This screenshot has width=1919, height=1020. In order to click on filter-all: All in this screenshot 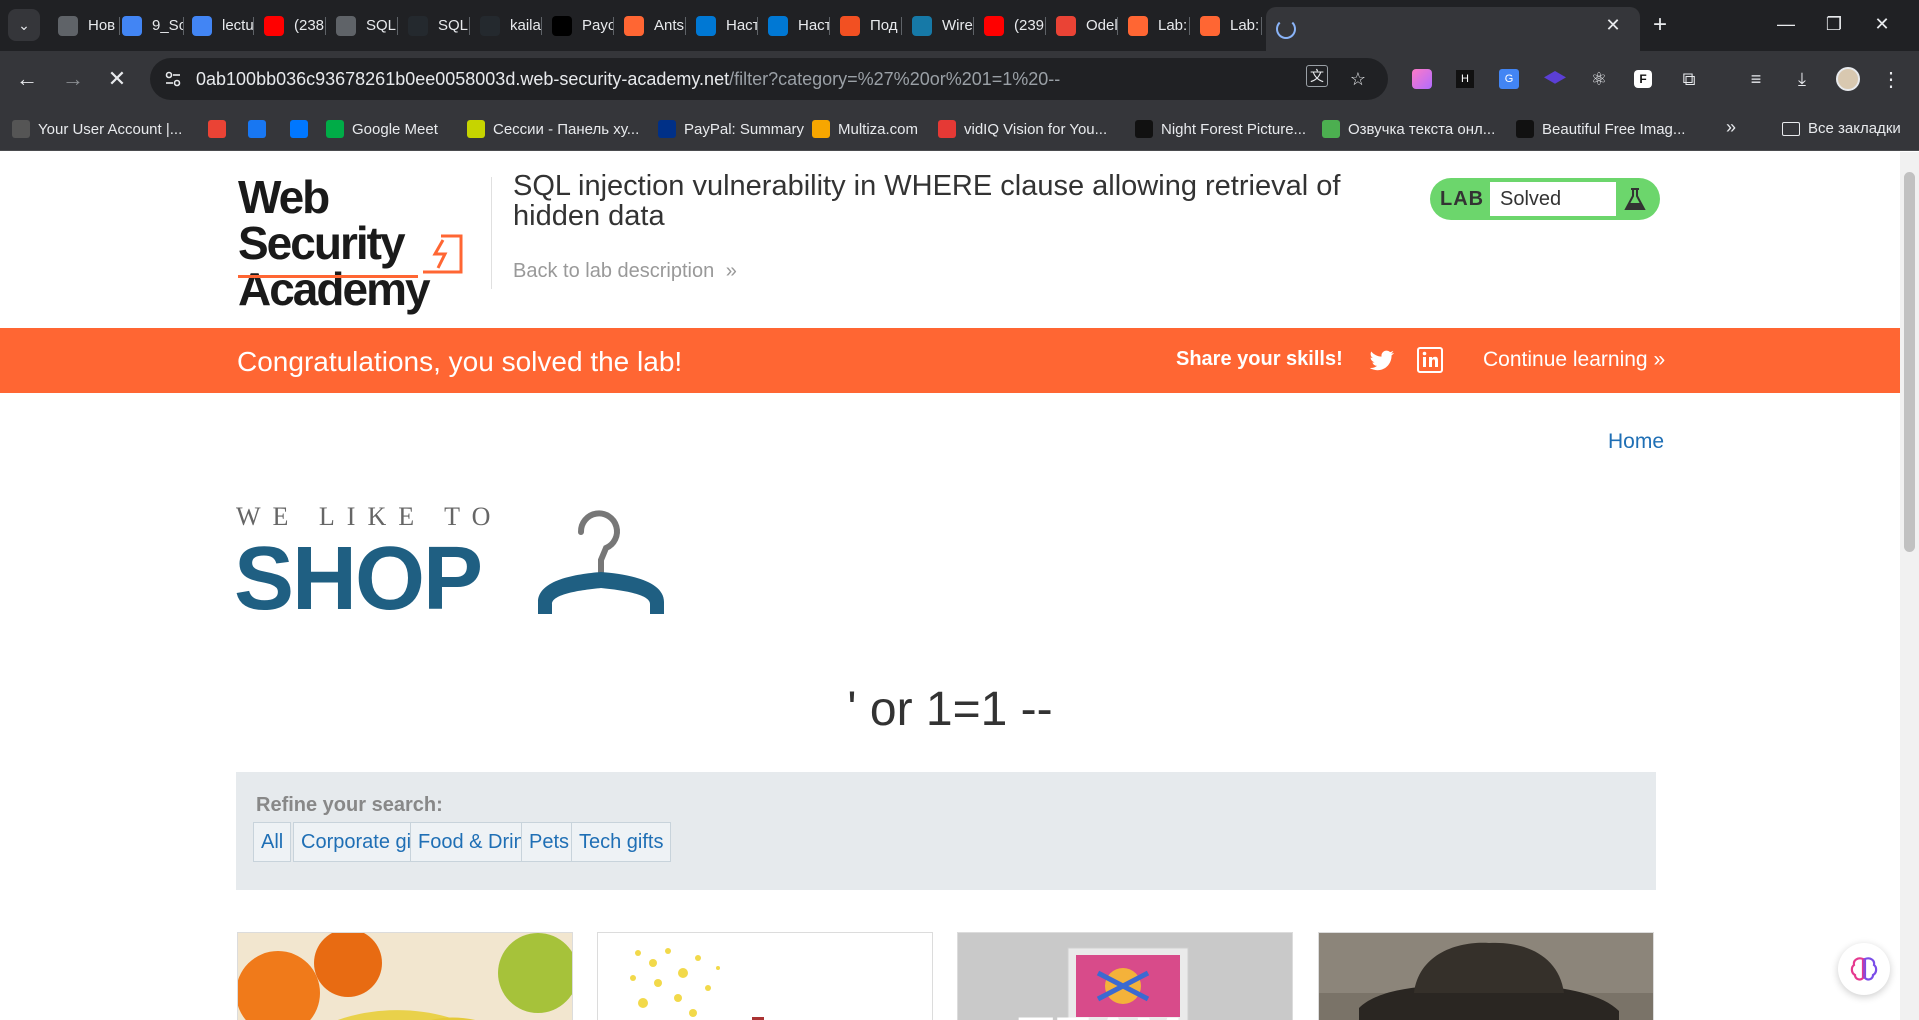, I will do `click(272, 842)`.